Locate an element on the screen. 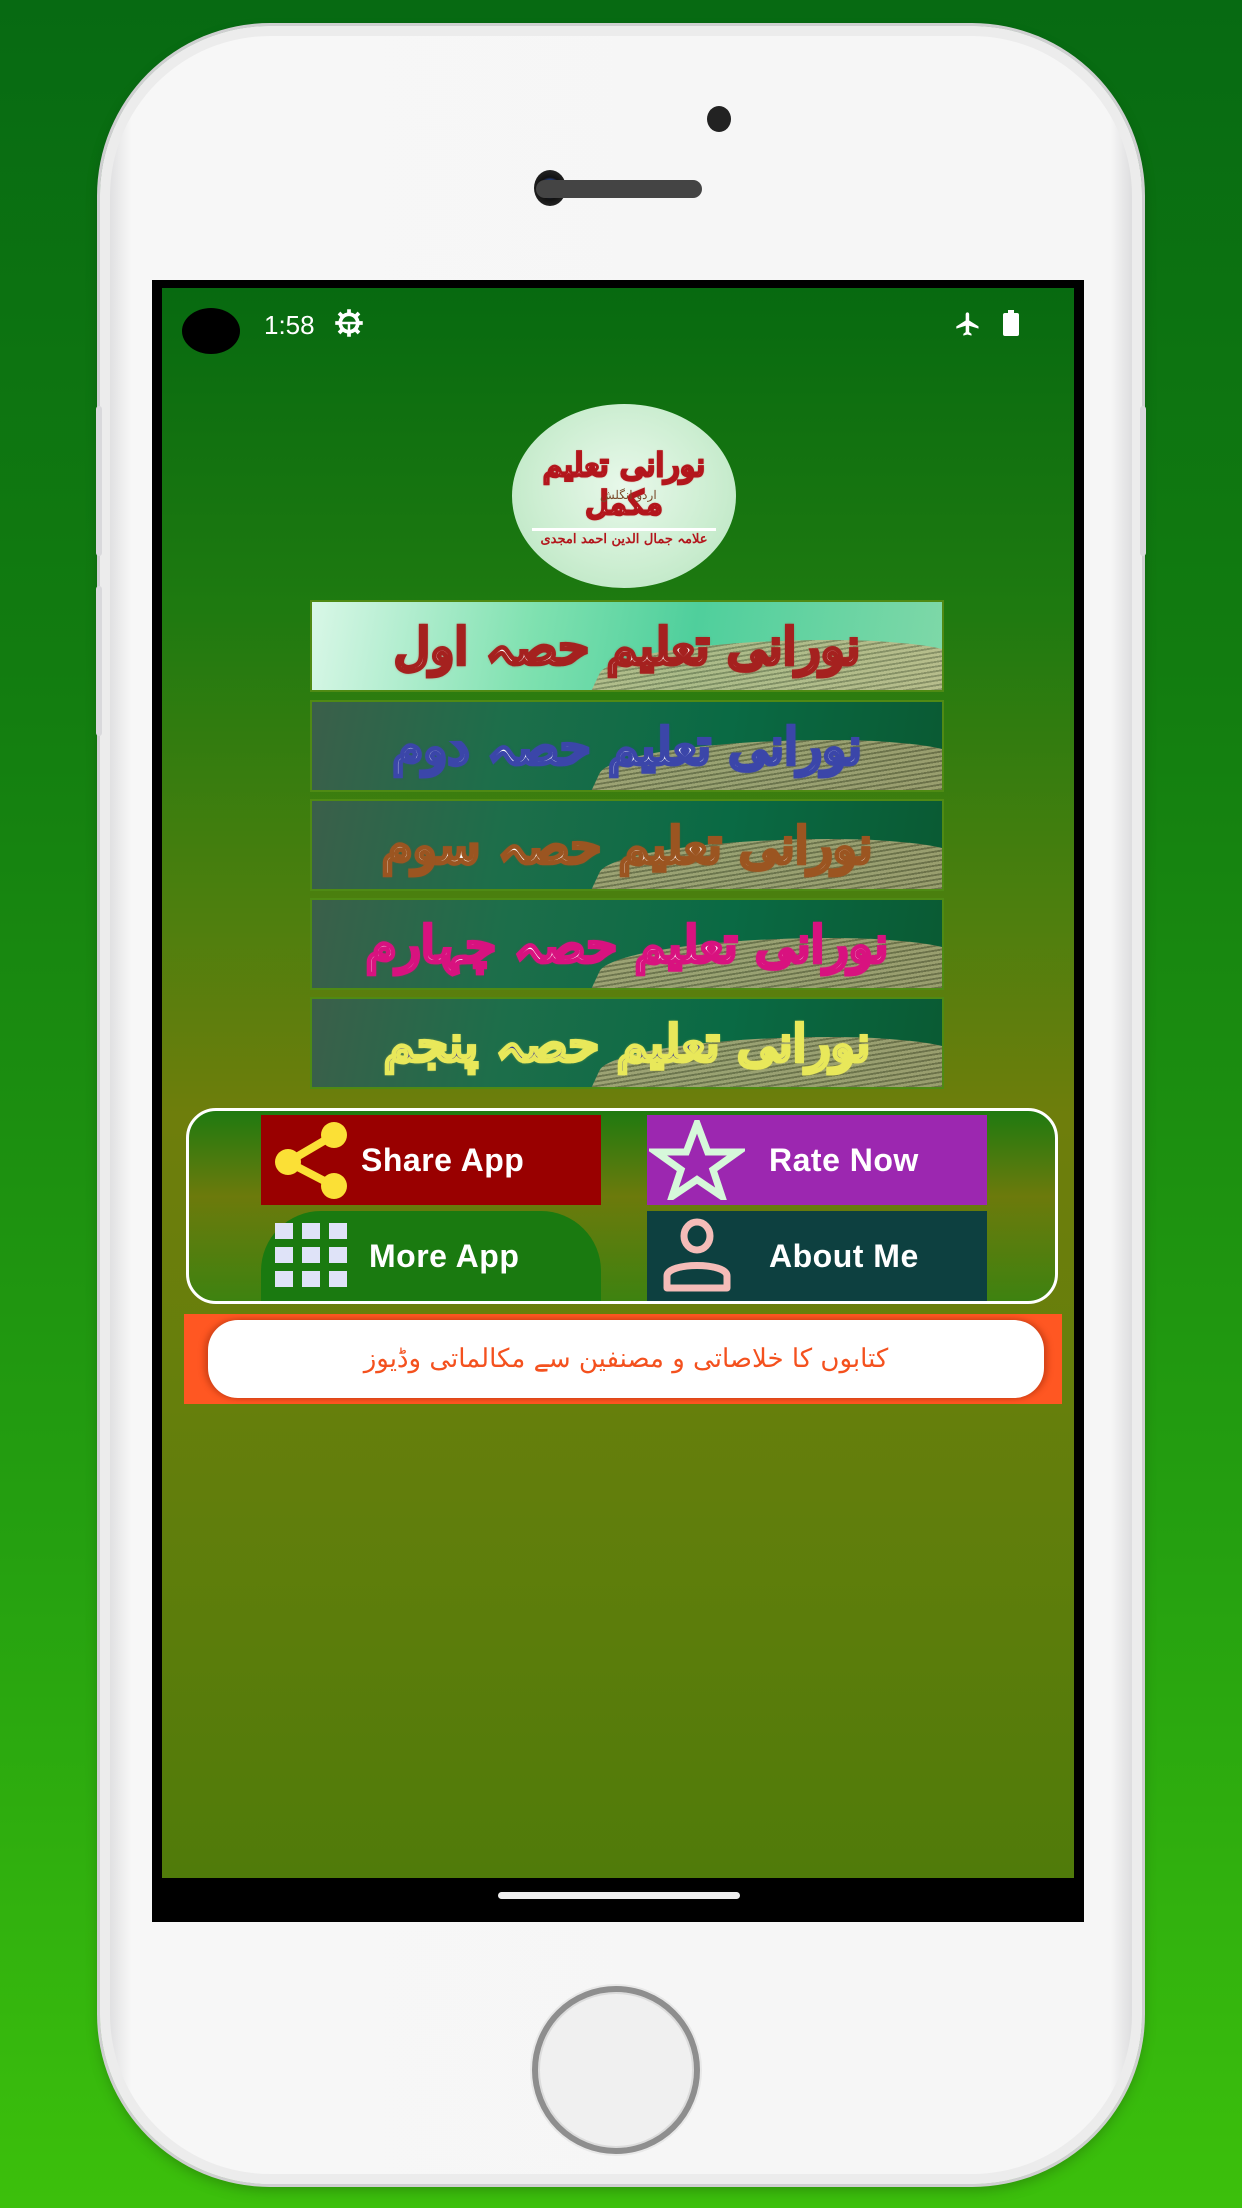  about-me-button: About Me is located at coordinates (817, 1256).